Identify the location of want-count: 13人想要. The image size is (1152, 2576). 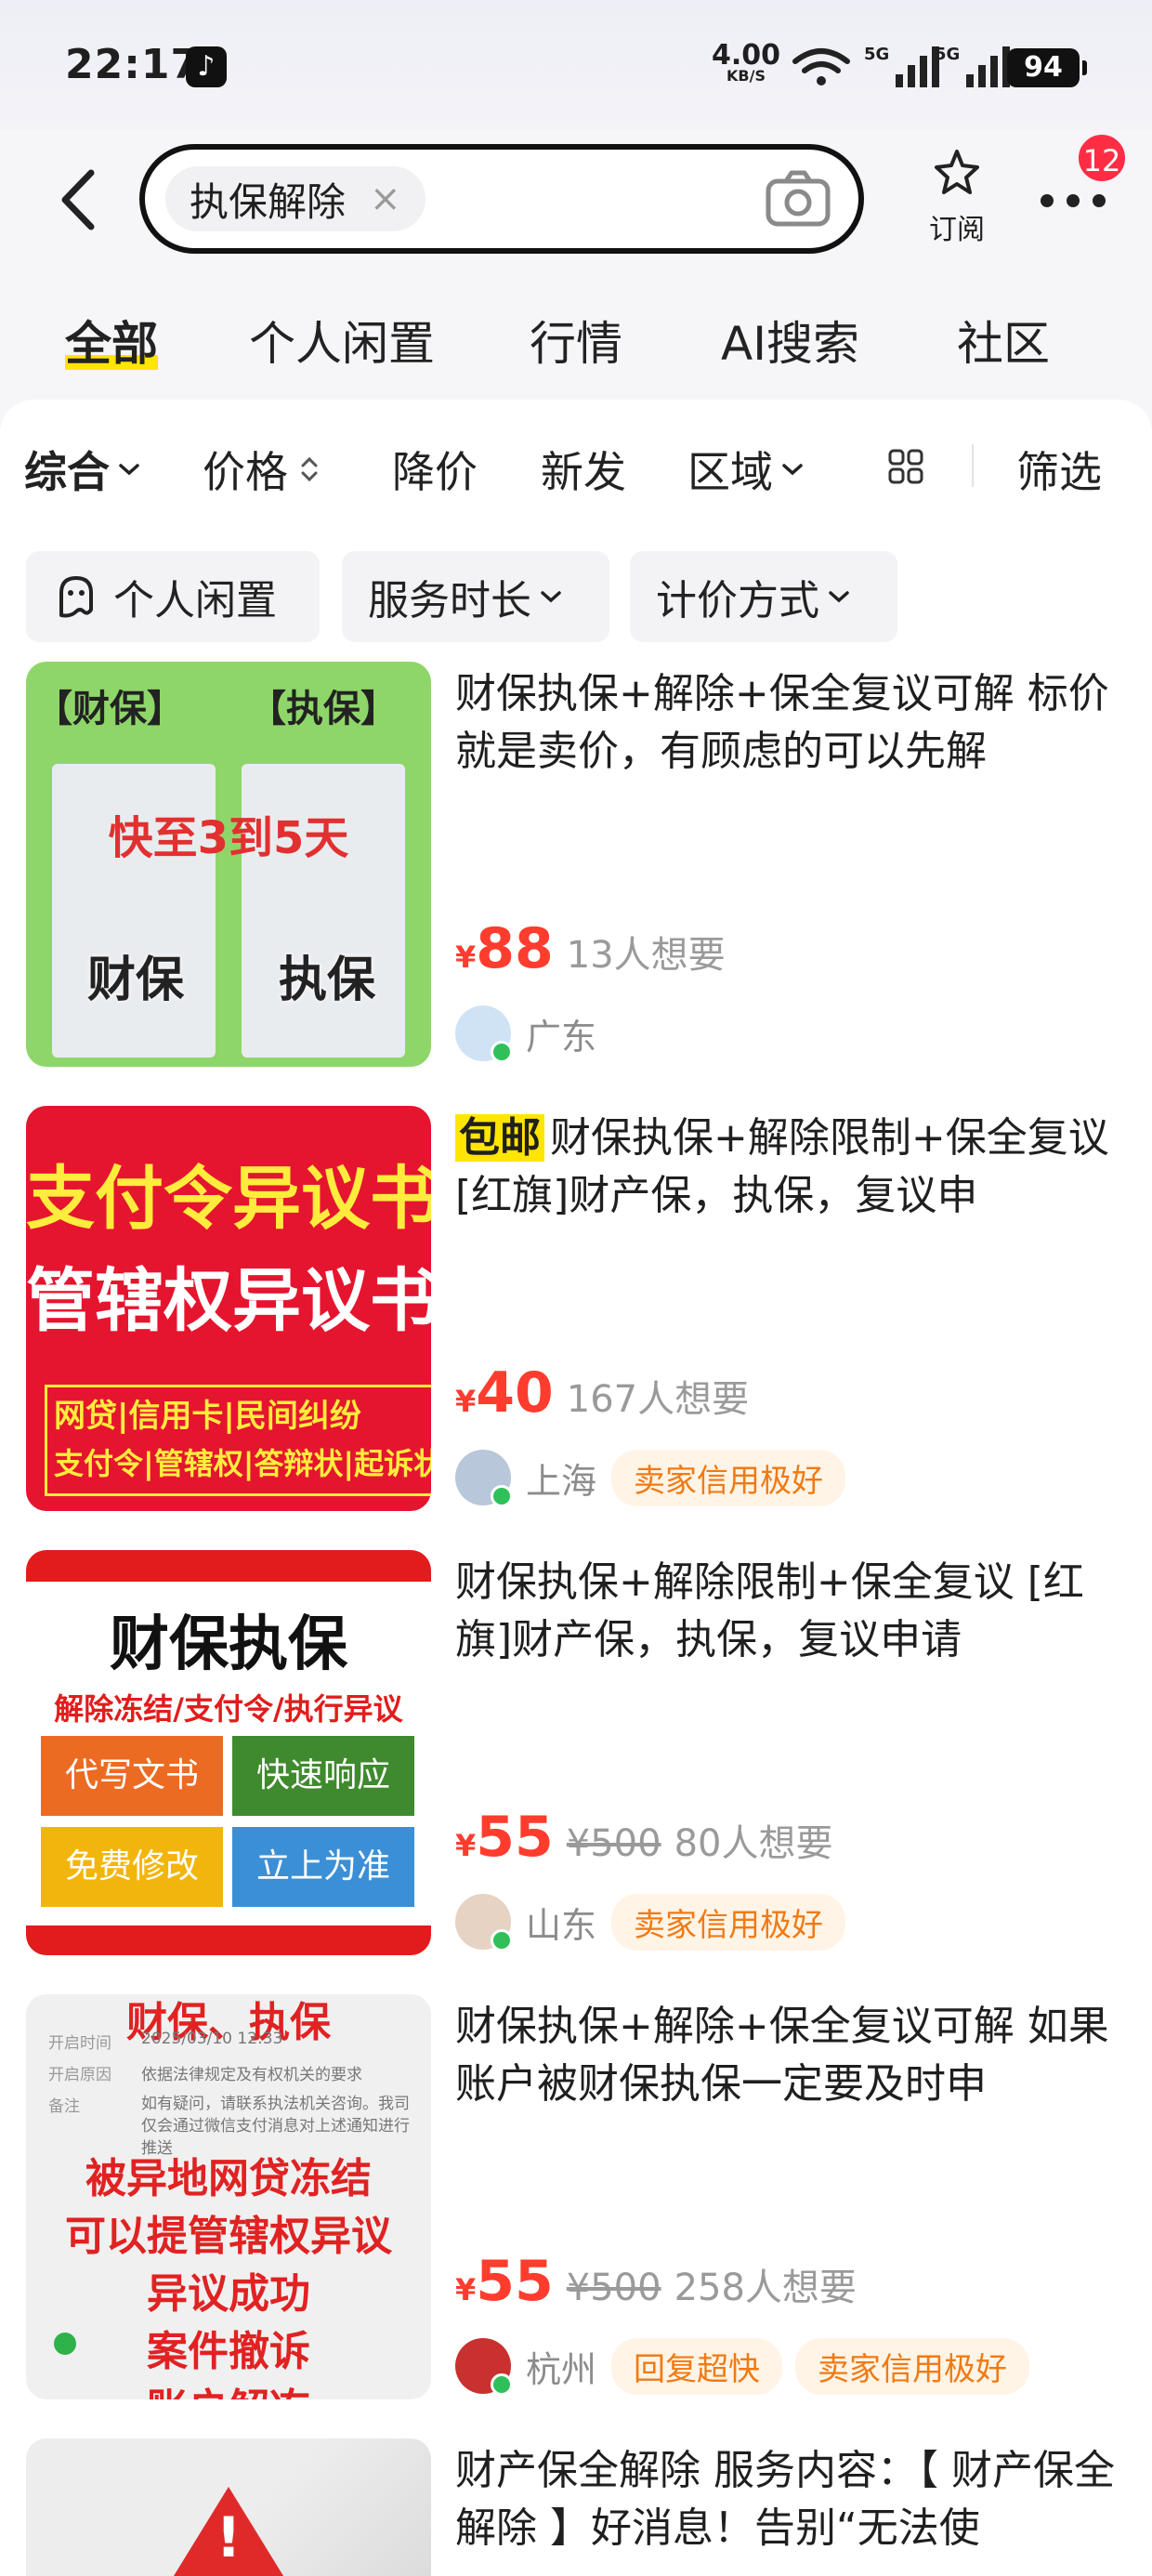
(646, 955).